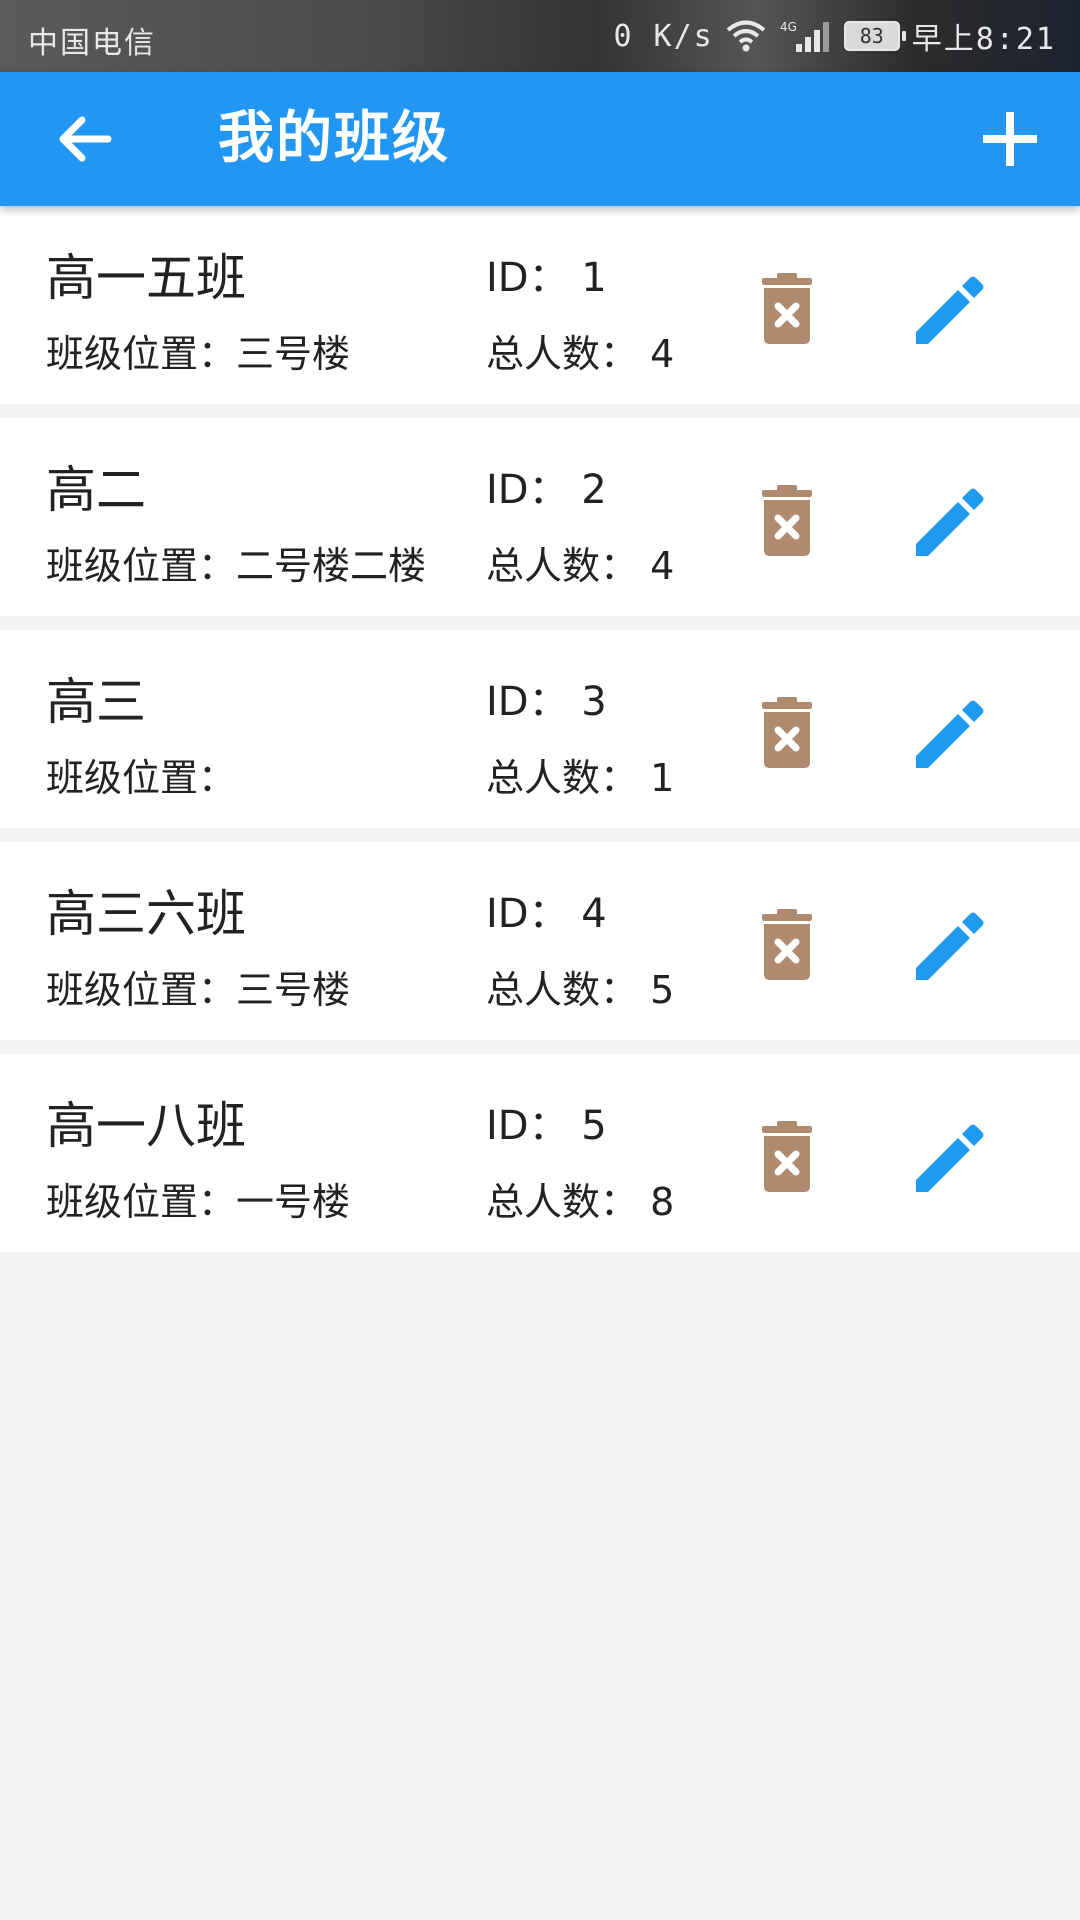 Image resolution: width=1080 pixels, height=1920 pixels. Describe the element at coordinates (546, 1126) in the screenshot. I see `class-id: ID： 5` at that location.